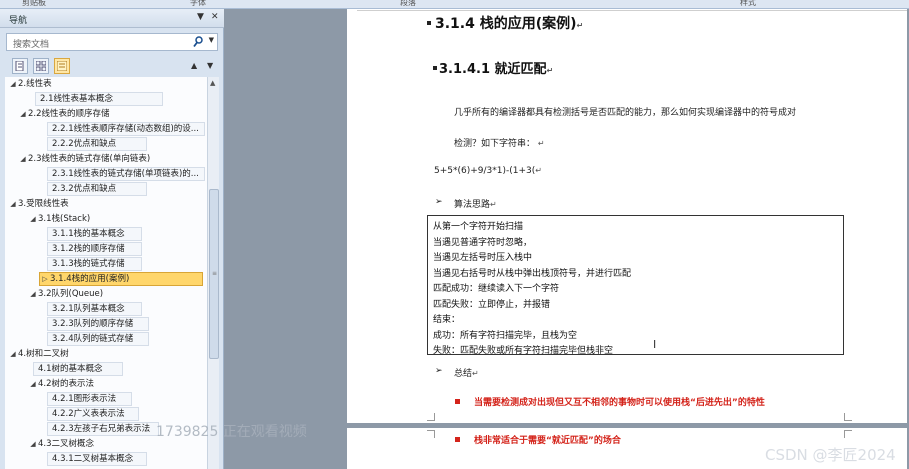 Image resolution: width=909 pixels, height=469 pixels. I want to click on tree-item: ◢ 2.线性表, so click(102, 84).